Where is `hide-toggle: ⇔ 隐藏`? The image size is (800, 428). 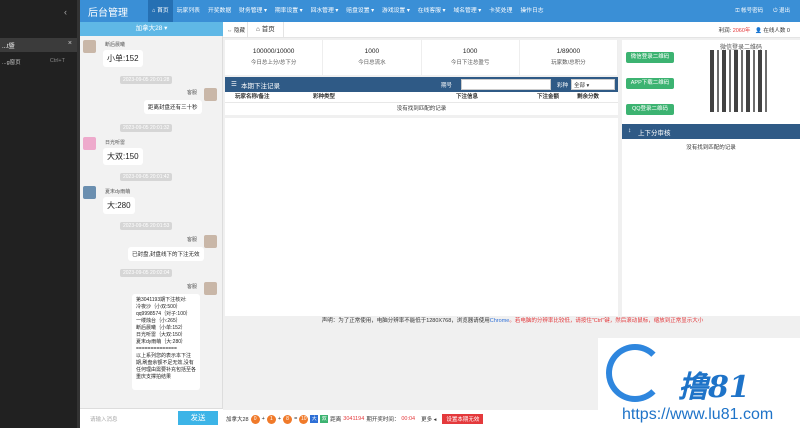
hide-toggle: ⇔ 隐藏 is located at coordinates (236, 30).